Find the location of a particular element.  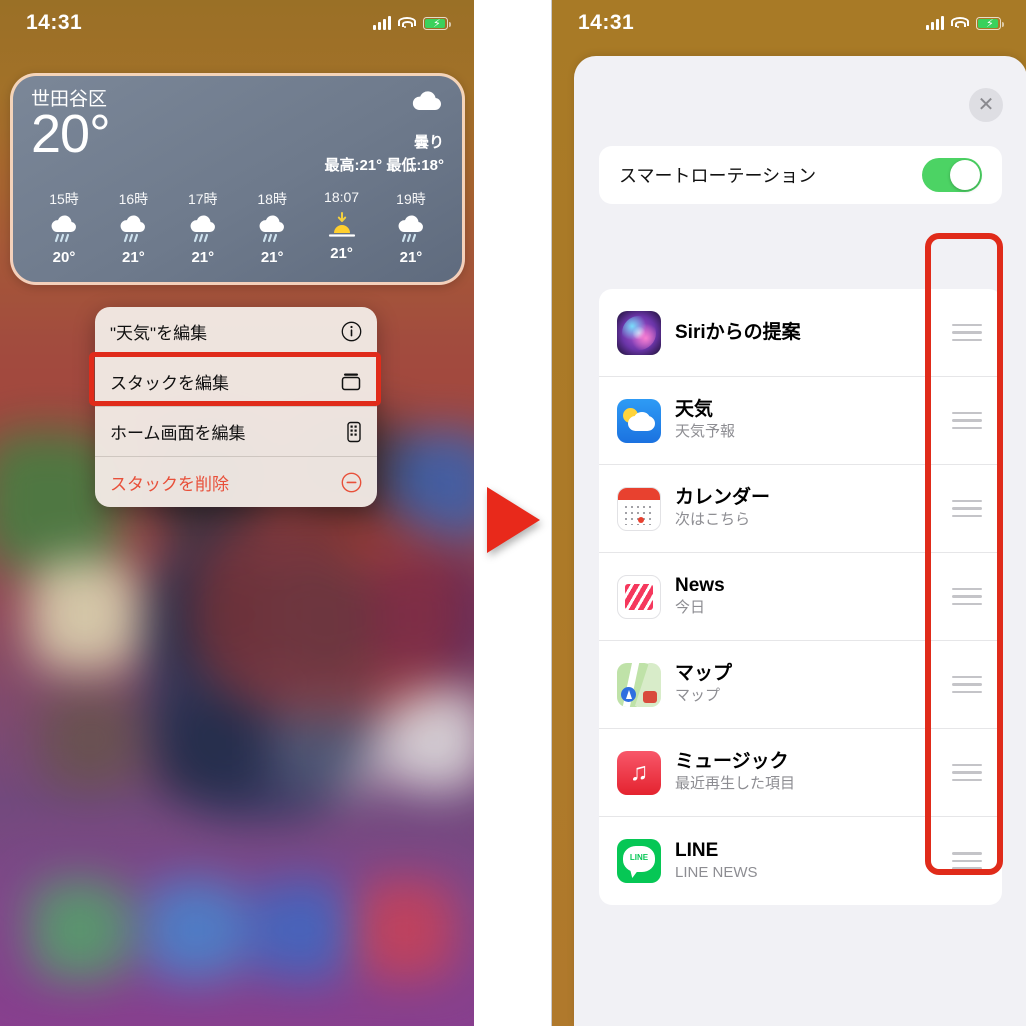

close-button: ✕ is located at coordinates (986, 105).